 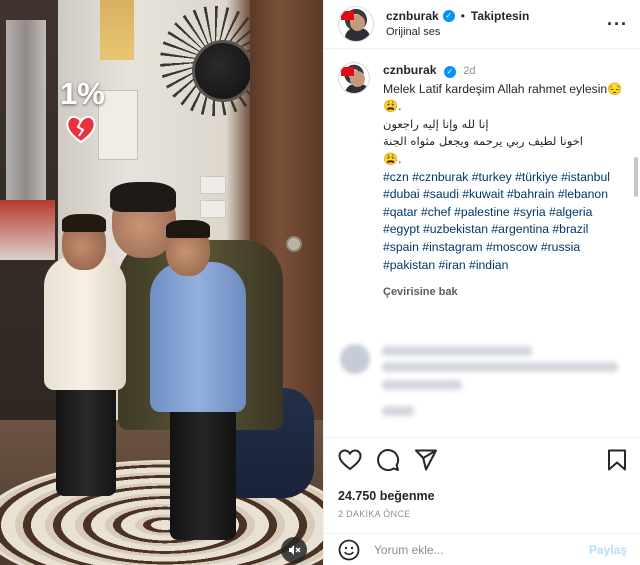 What do you see at coordinates (504, 71) in the screenshot?
I see `caption-head: cznburak ✓ 2d` at bounding box center [504, 71].